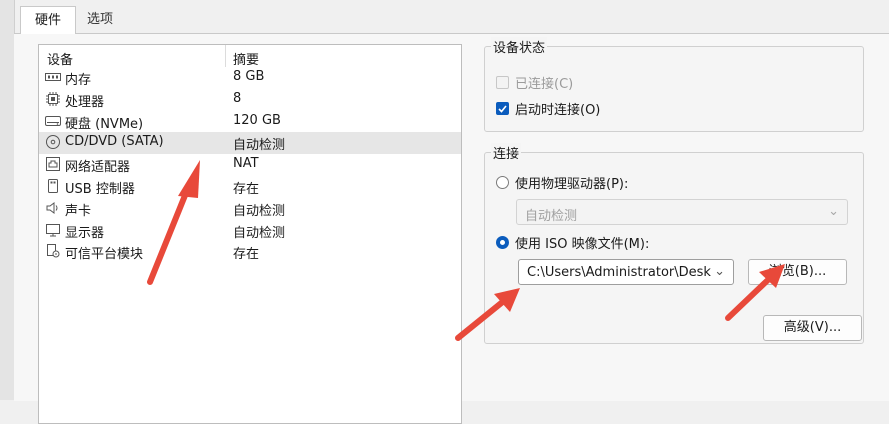 The width and height of the screenshot is (889, 424). Describe the element at coordinates (85, 102) in the screenshot. I see `device-name: 处理器` at that location.